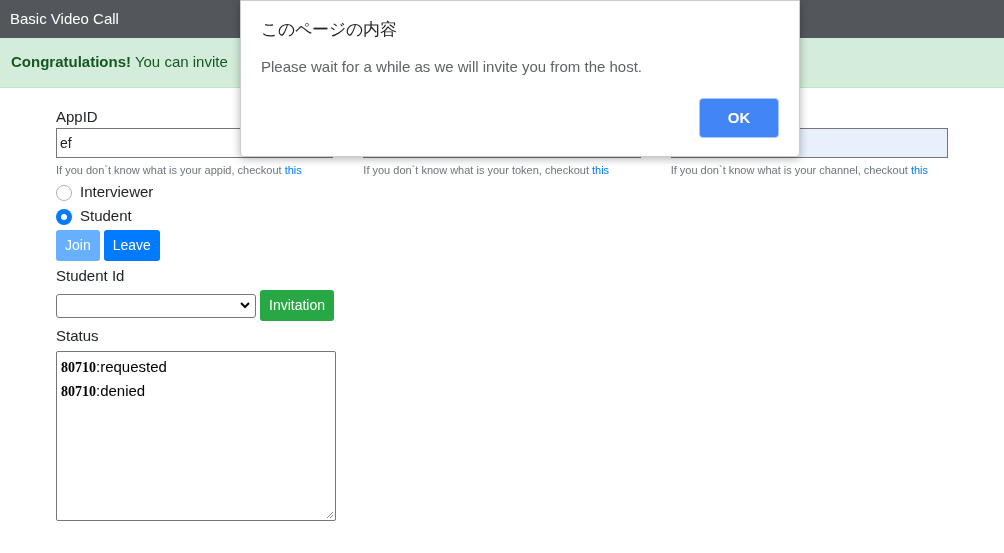 Image resolution: width=1004 pixels, height=553 pixels. What do you see at coordinates (119, 62) in the screenshot?
I see `alert-text: Congratulations! You can invite` at bounding box center [119, 62].